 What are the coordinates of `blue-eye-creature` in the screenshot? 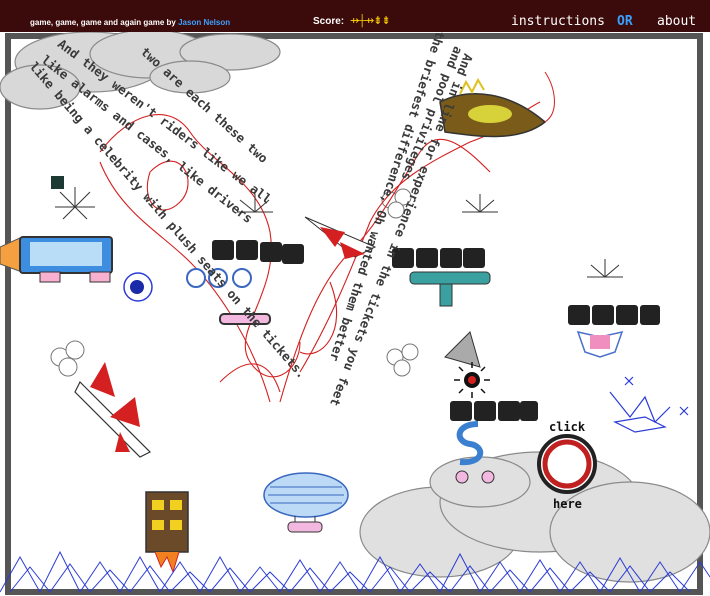 It's located at (138, 287).